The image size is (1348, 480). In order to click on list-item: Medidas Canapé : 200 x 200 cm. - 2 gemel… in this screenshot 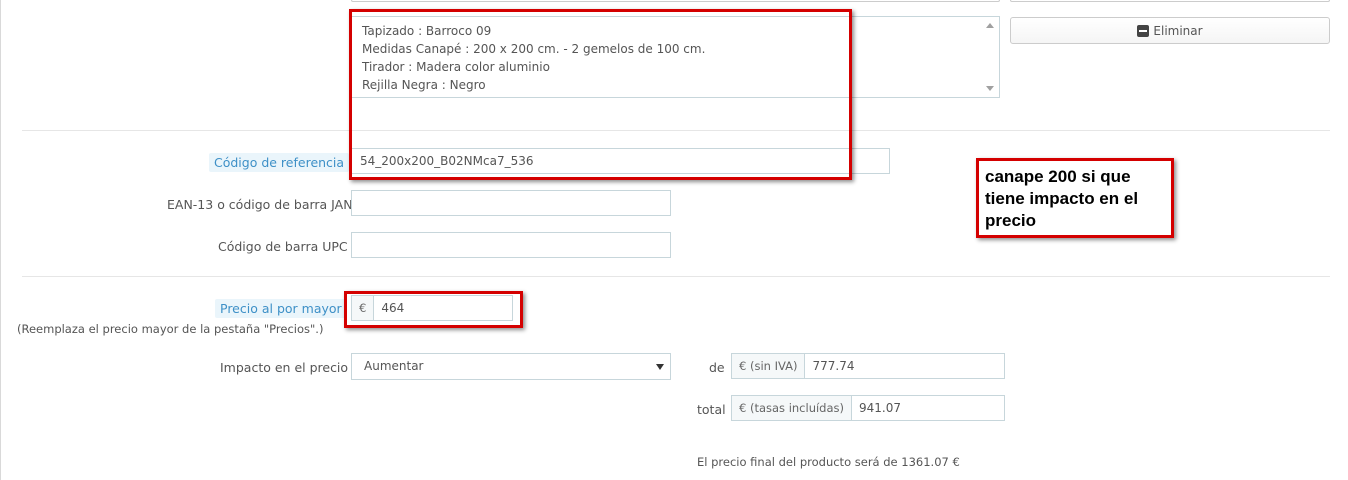, I will do `click(534, 49)`.